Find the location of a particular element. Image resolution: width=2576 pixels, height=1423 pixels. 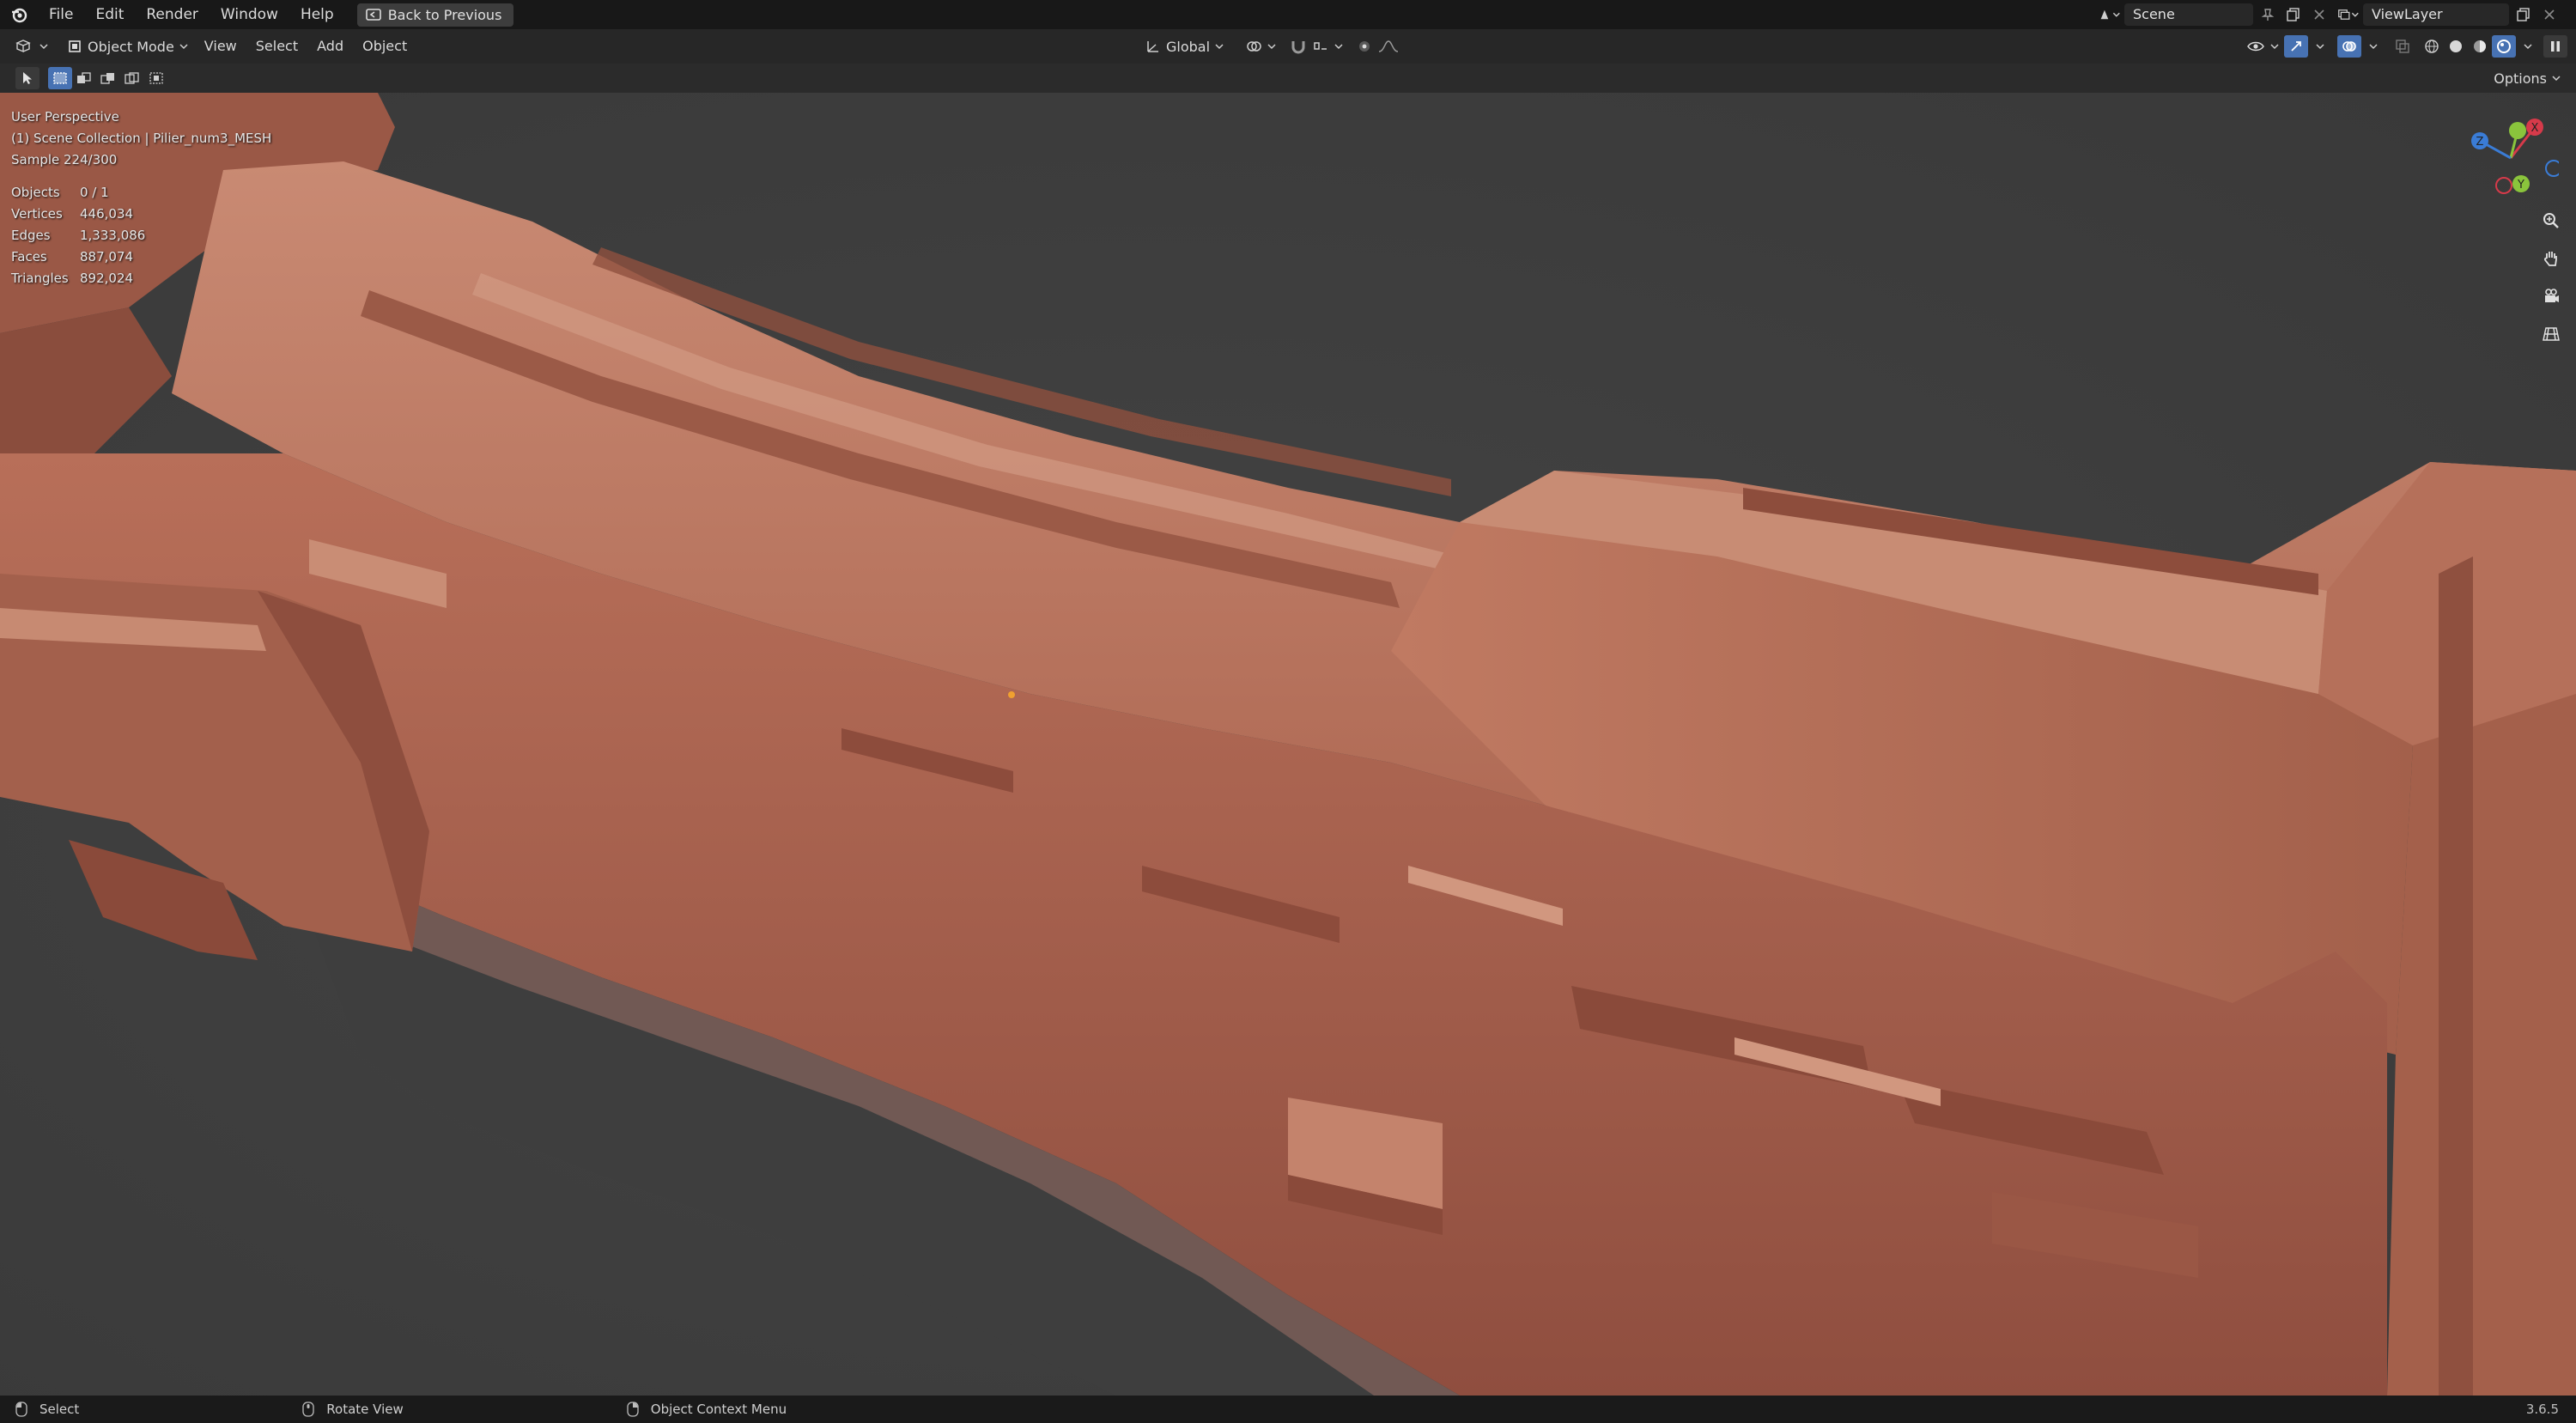

editor-type-icon is located at coordinates (23, 46).